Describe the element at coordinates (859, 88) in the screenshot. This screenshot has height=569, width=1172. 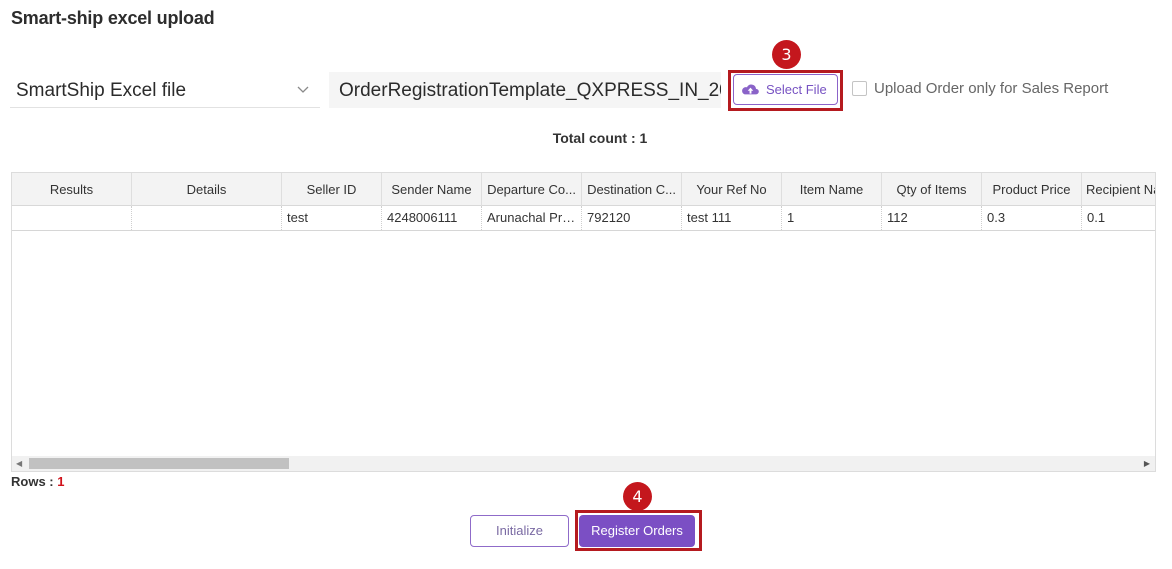
I see `sales-report-checkbox` at that location.